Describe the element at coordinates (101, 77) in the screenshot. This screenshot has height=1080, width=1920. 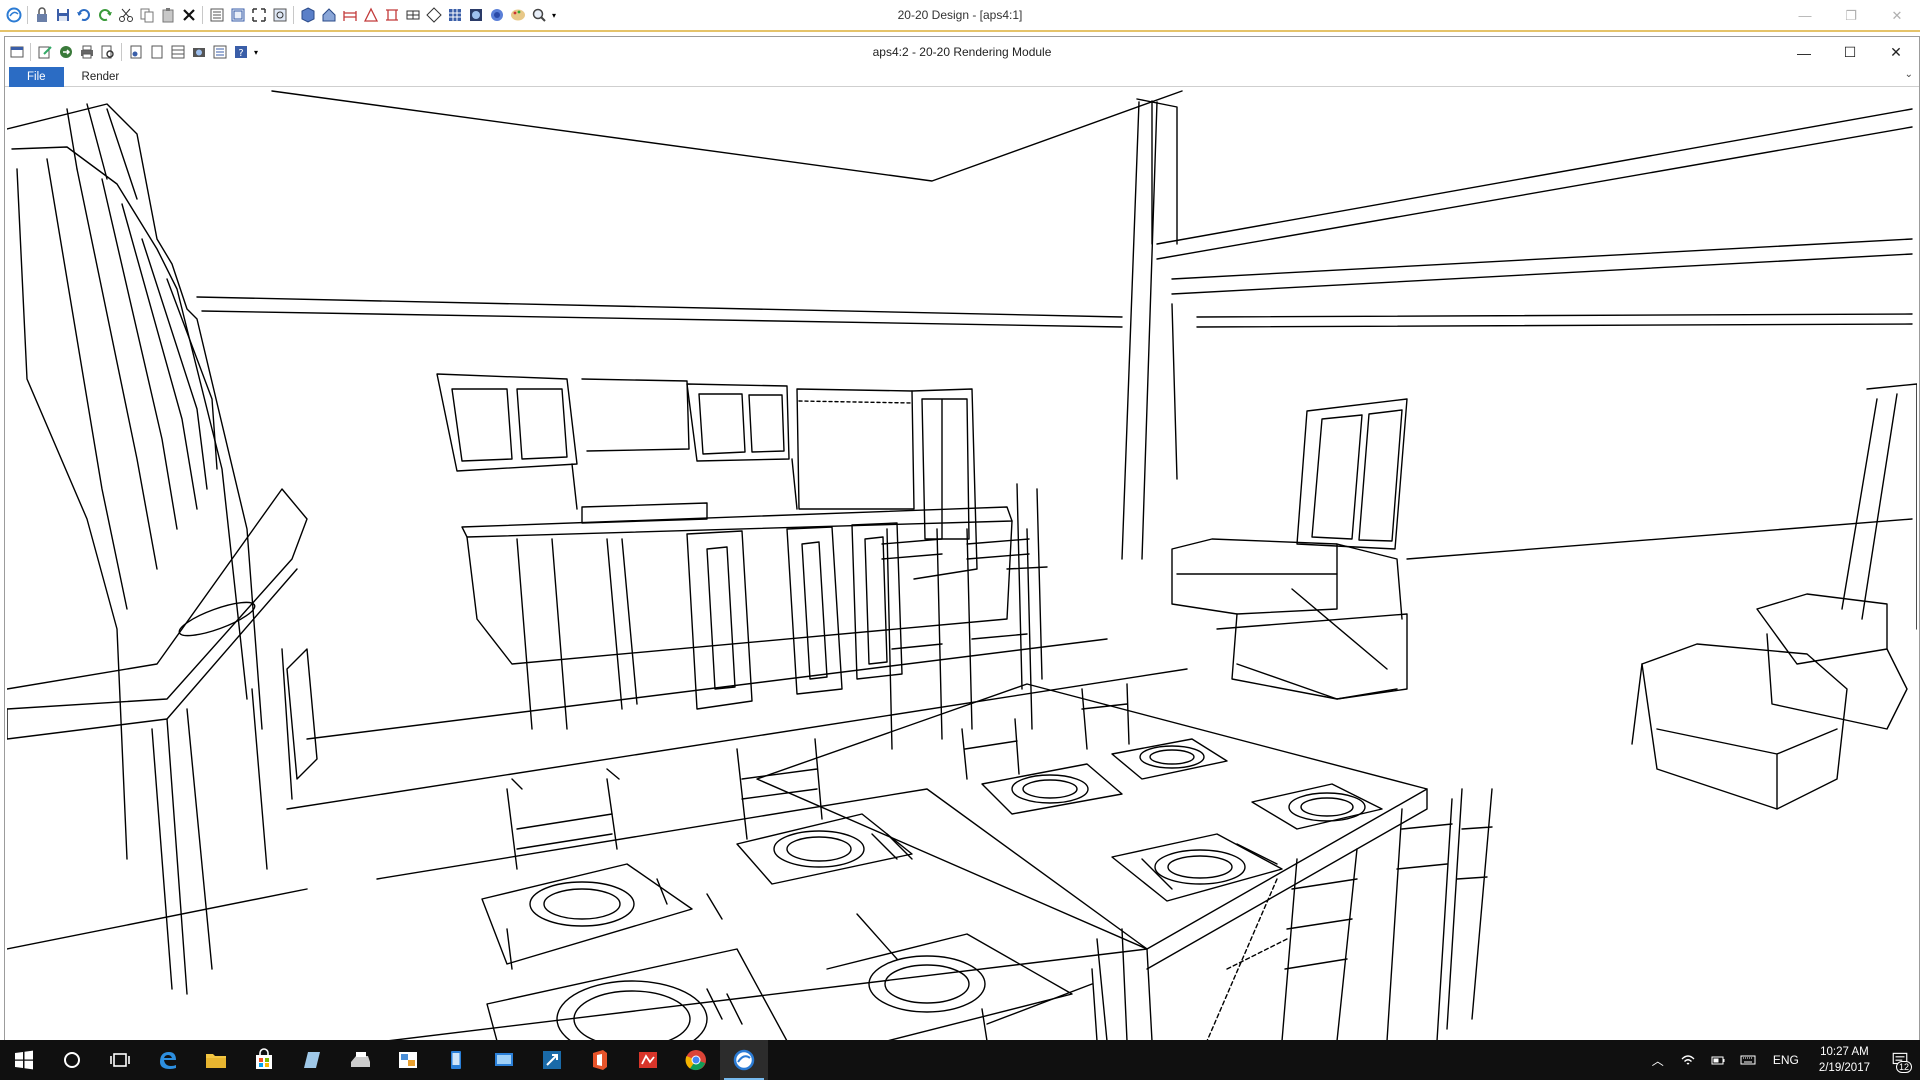
I see `menu-render: Render` at that location.